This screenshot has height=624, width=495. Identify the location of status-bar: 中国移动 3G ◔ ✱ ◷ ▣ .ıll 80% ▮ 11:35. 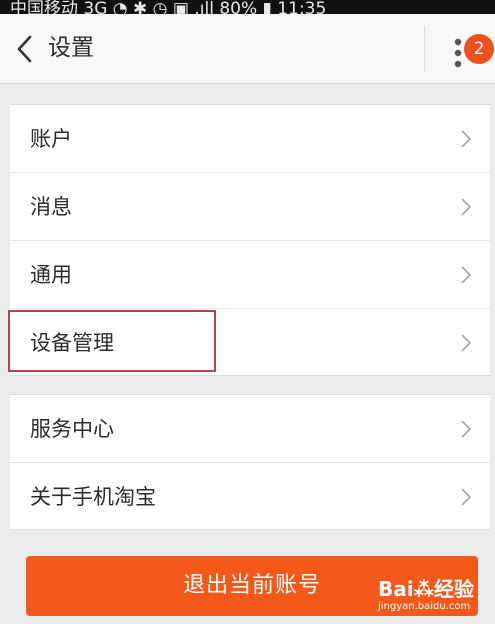
(247, 9).